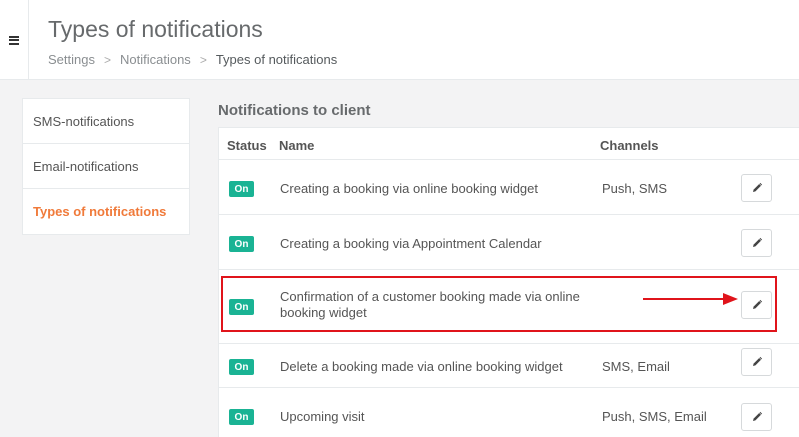 The image size is (799, 437). What do you see at coordinates (509, 144) in the screenshot?
I see `table-header: Status Name Channels` at bounding box center [509, 144].